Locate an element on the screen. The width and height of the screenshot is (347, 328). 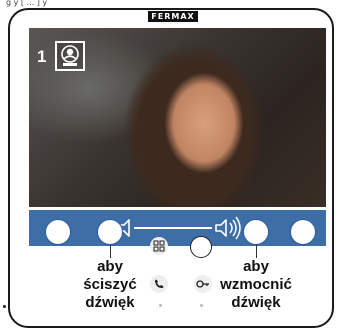
left-annotation-line-1: aby is located at coordinates (110, 266).